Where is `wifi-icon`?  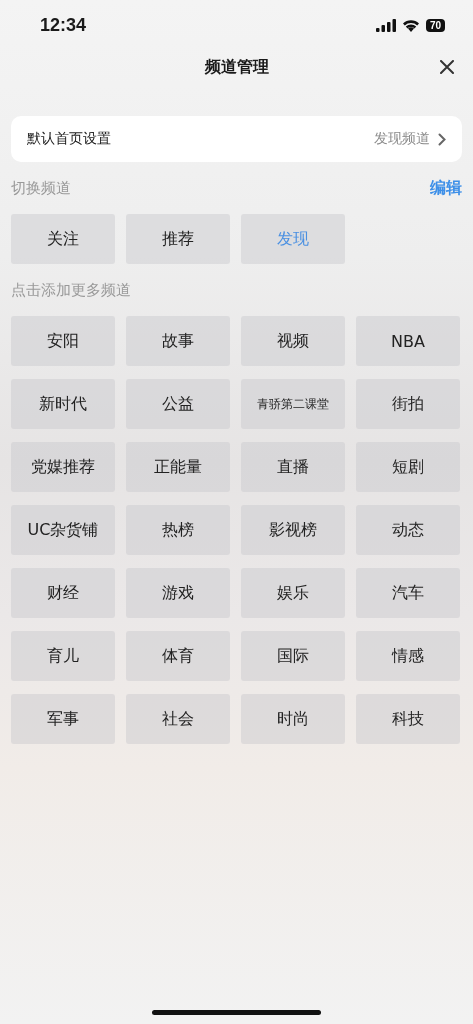 wifi-icon is located at coordinates (410, 25).